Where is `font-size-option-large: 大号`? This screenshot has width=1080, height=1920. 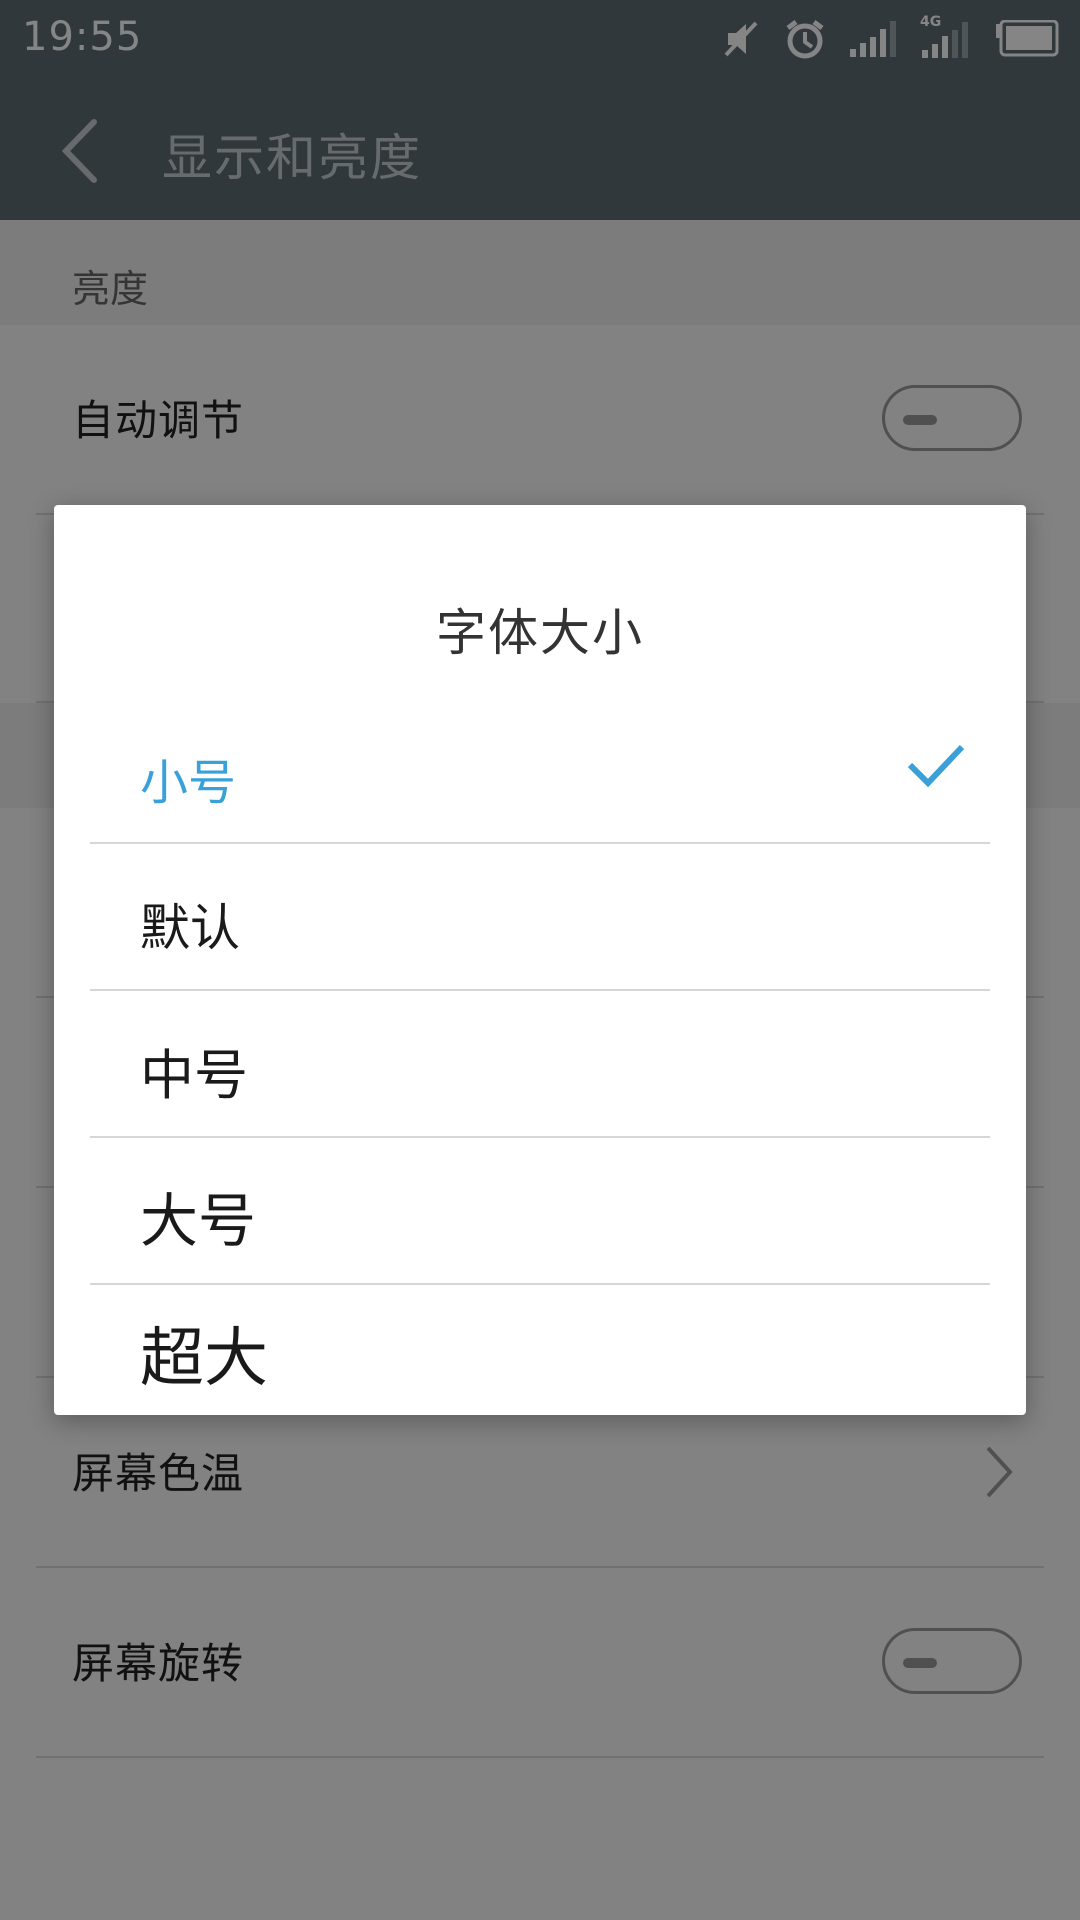
font-size-option-large: 大号 is located at coordinates (540, 1211).